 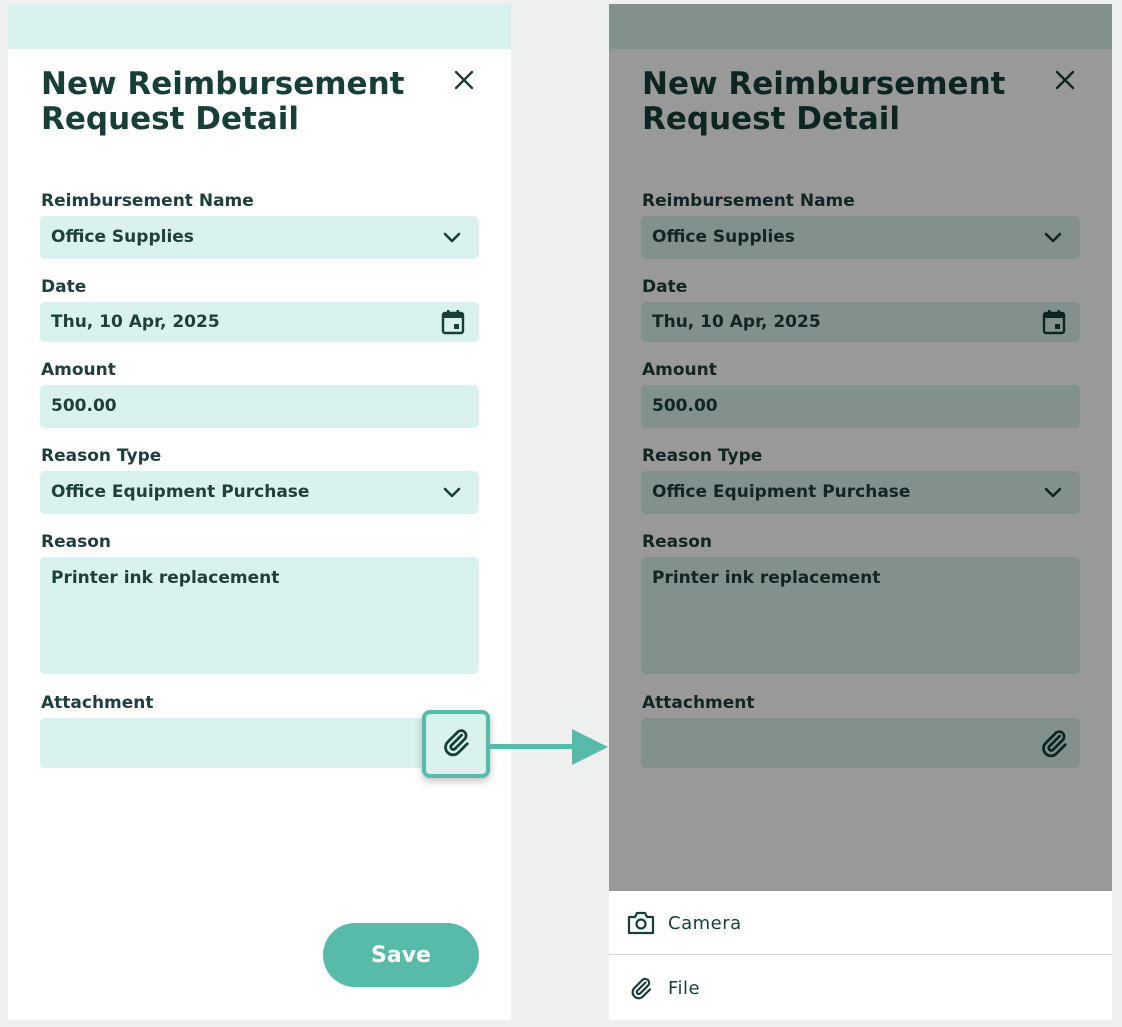 What do you see at coordinates (135, 322) in the screenshot?
I see `date-value: Thu, 10 Apr, 2025` at bounding box center [135, 322].